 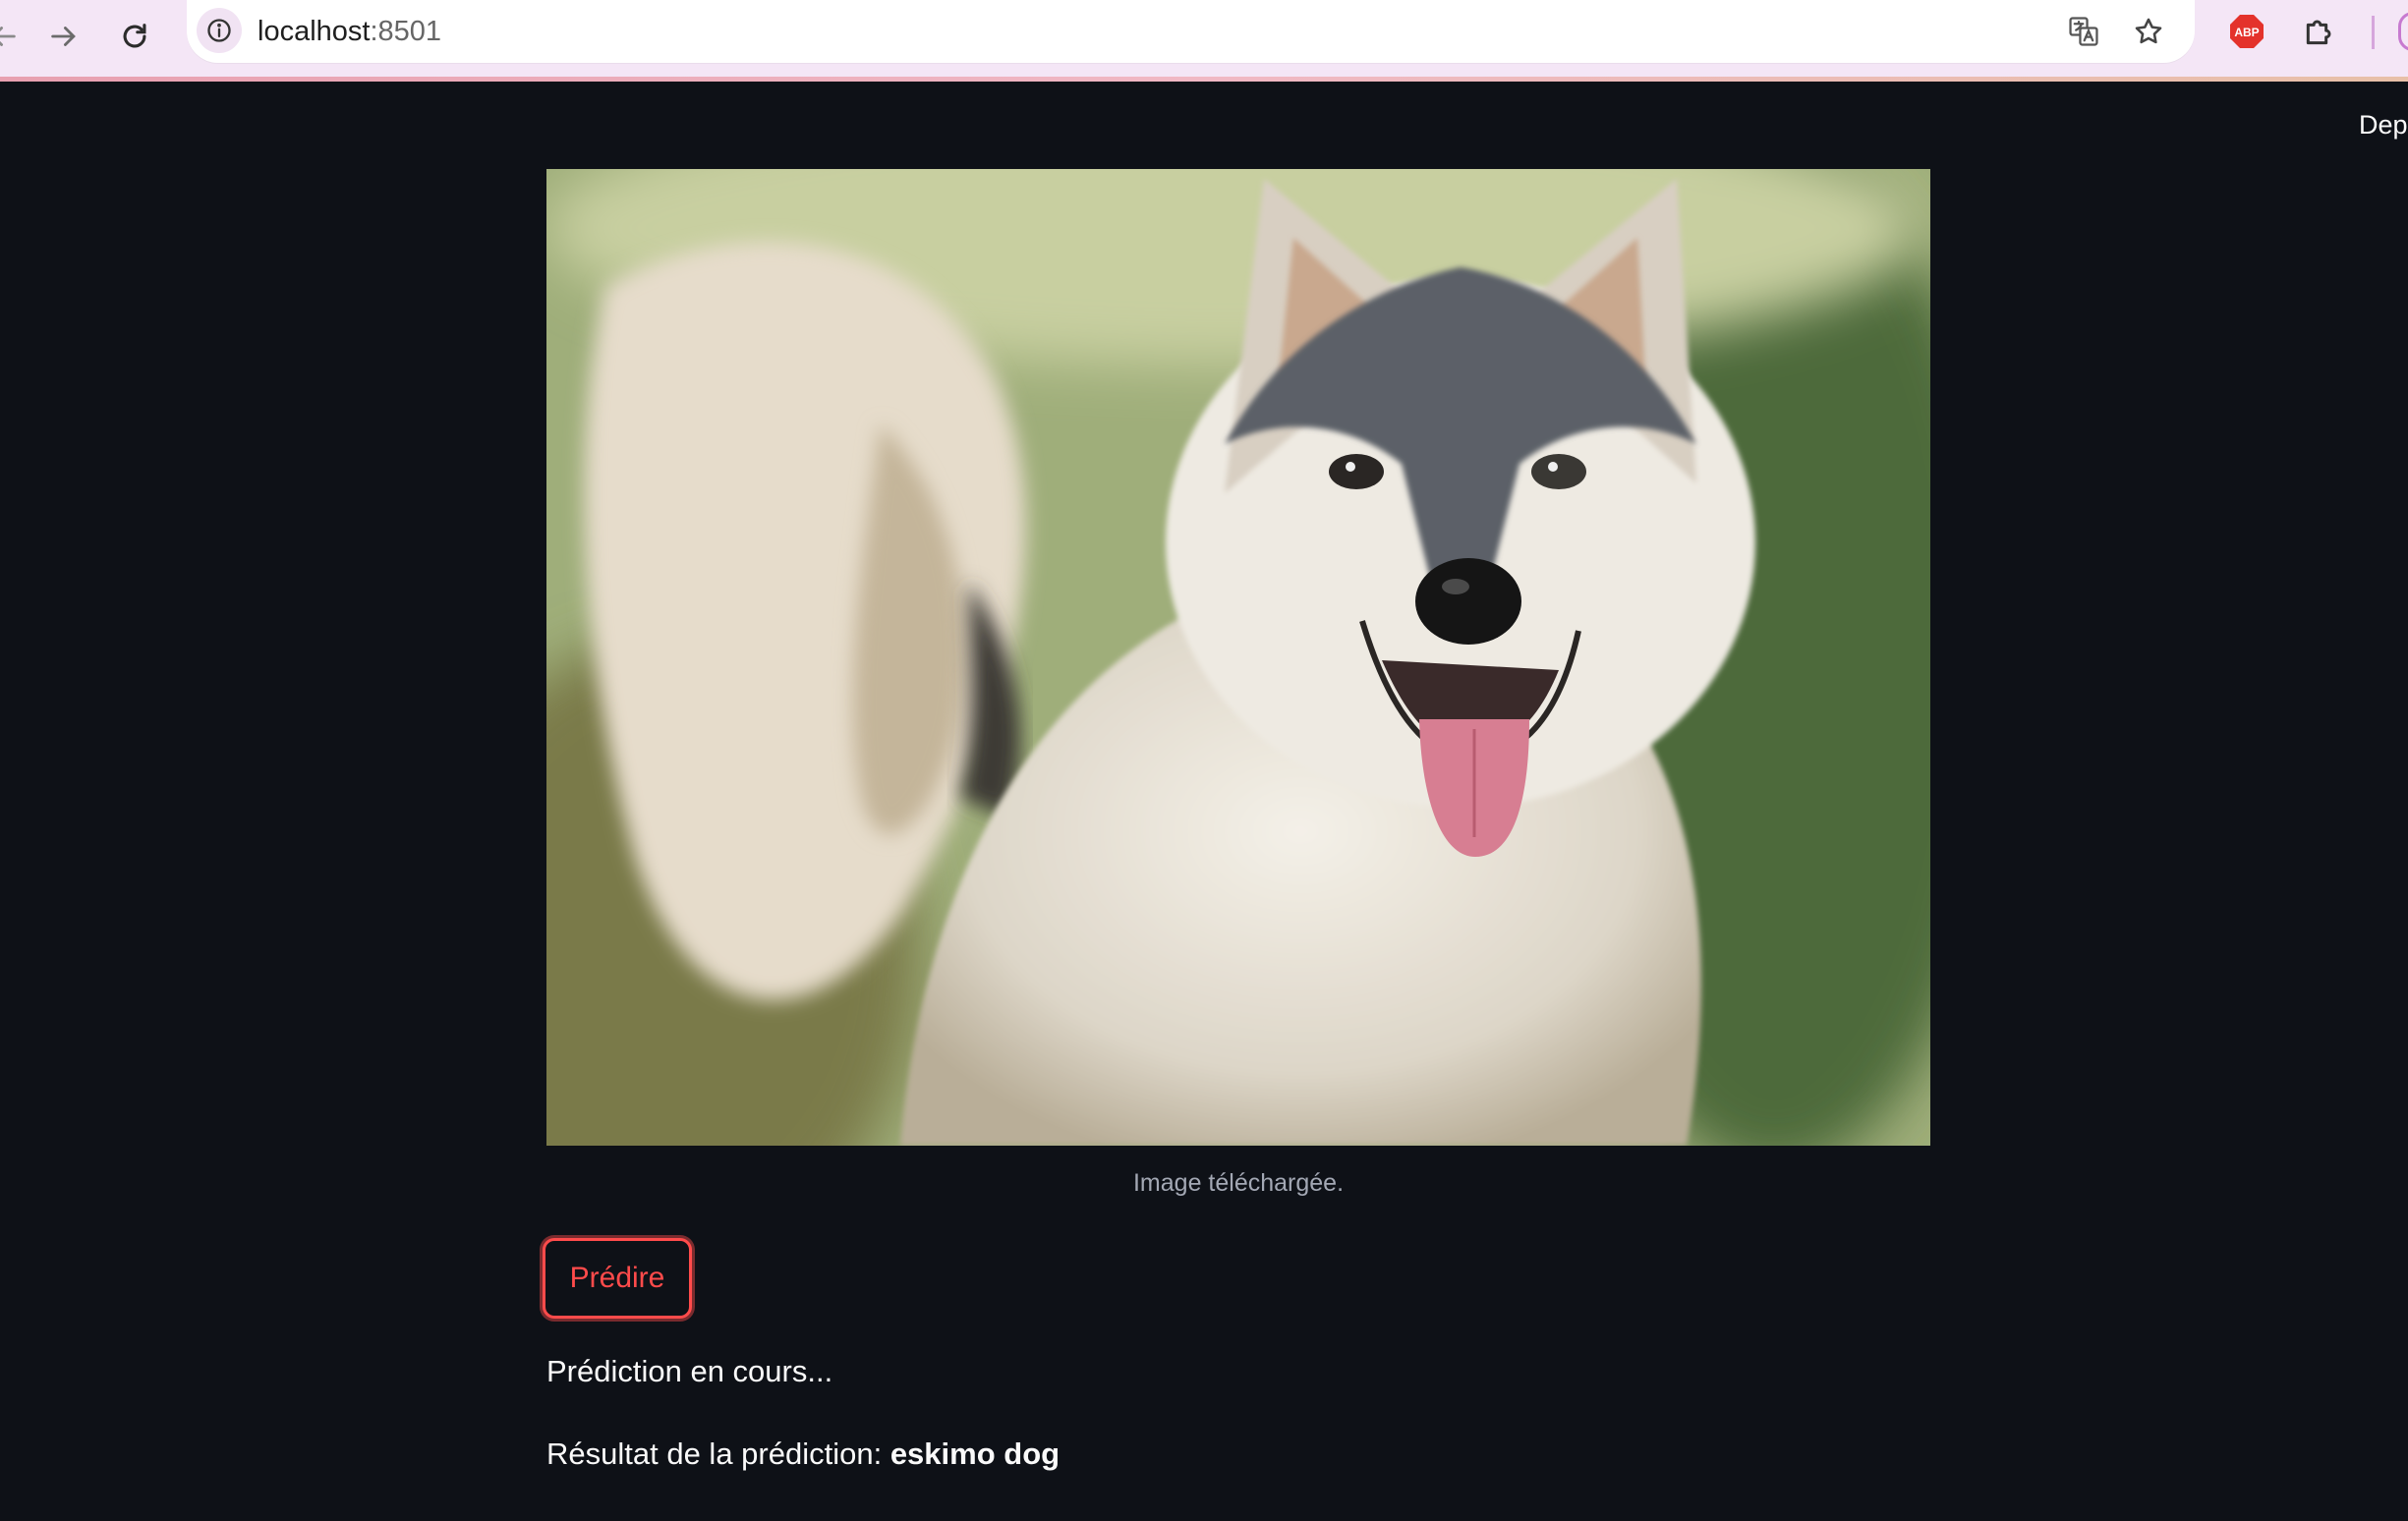 I want to click on abp-label: ABP, so click(x=2246, y=32).